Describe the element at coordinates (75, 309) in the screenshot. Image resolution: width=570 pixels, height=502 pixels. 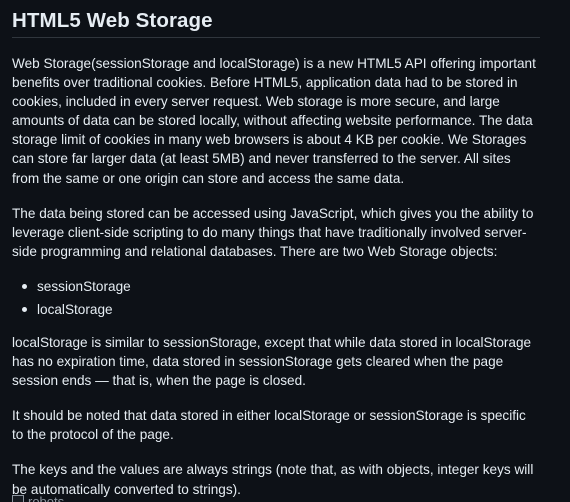
I see `list-item-label: localStorage` at that location.